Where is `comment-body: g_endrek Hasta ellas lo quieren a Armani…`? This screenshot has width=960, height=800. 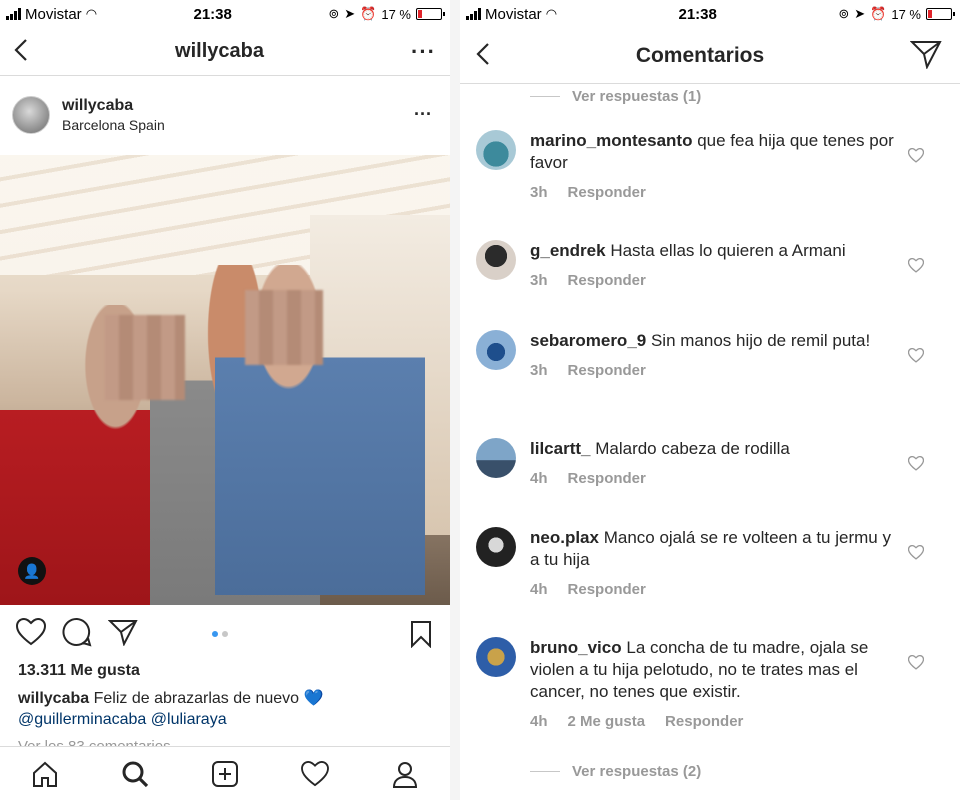
comment-body: g_endrek Hasta ellas lo quieren a Armani… is located at coordinates (715, 266).